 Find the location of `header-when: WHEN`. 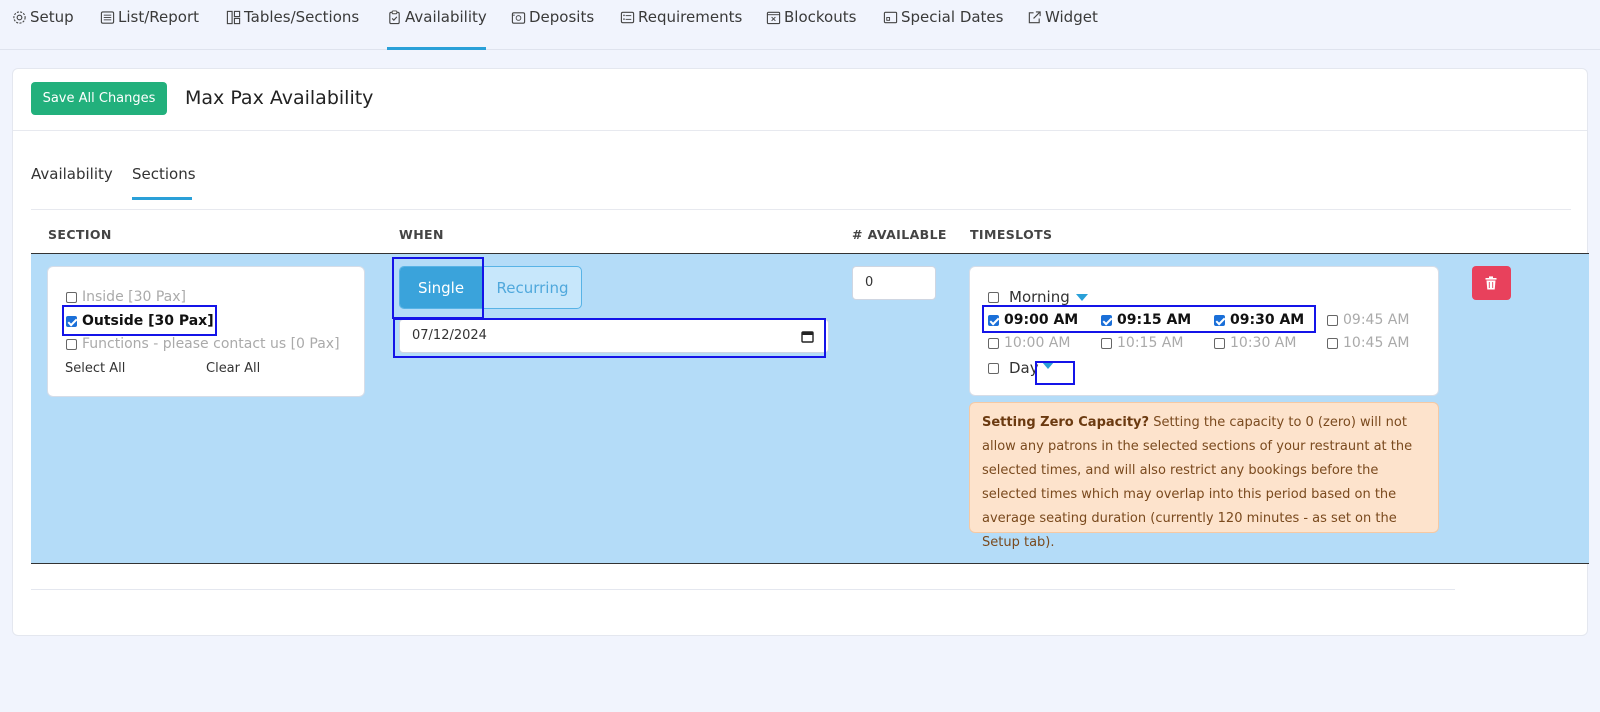

header-when: WHEN is located at coordinates (421, 234).